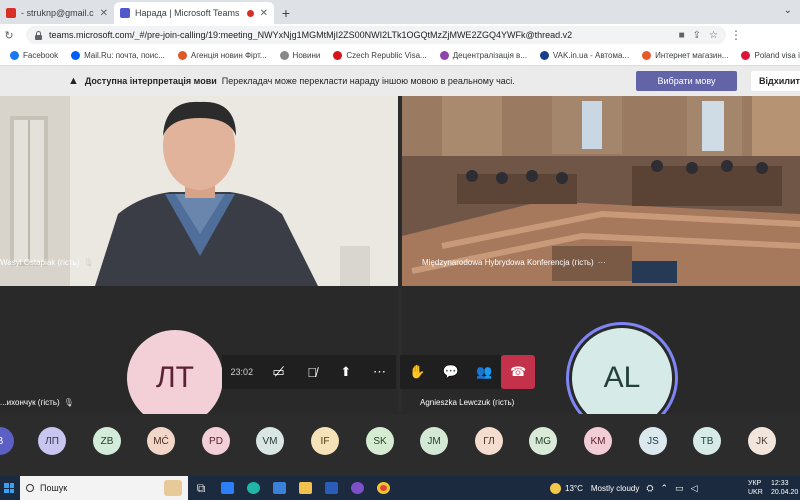 The width and height of the screenshot is (800, 500). Describe the element at coordinates (380, 441) in the screenshot. I see `participant-avatar: SK` at that location.